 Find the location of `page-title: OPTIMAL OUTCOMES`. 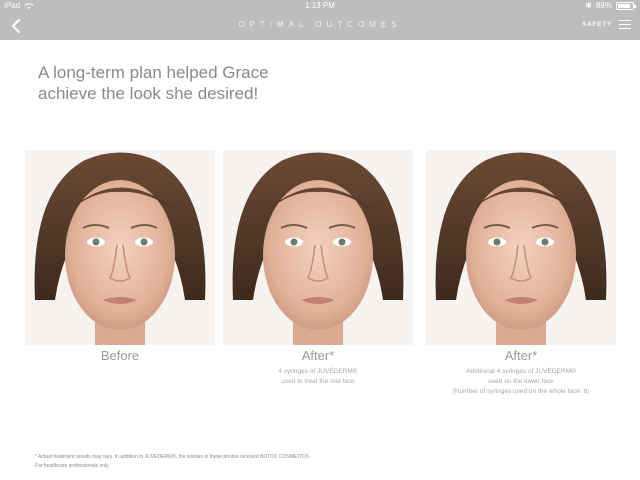

page-title: OPTIMAL OUTCOMES is located at coordinates (320, 24).